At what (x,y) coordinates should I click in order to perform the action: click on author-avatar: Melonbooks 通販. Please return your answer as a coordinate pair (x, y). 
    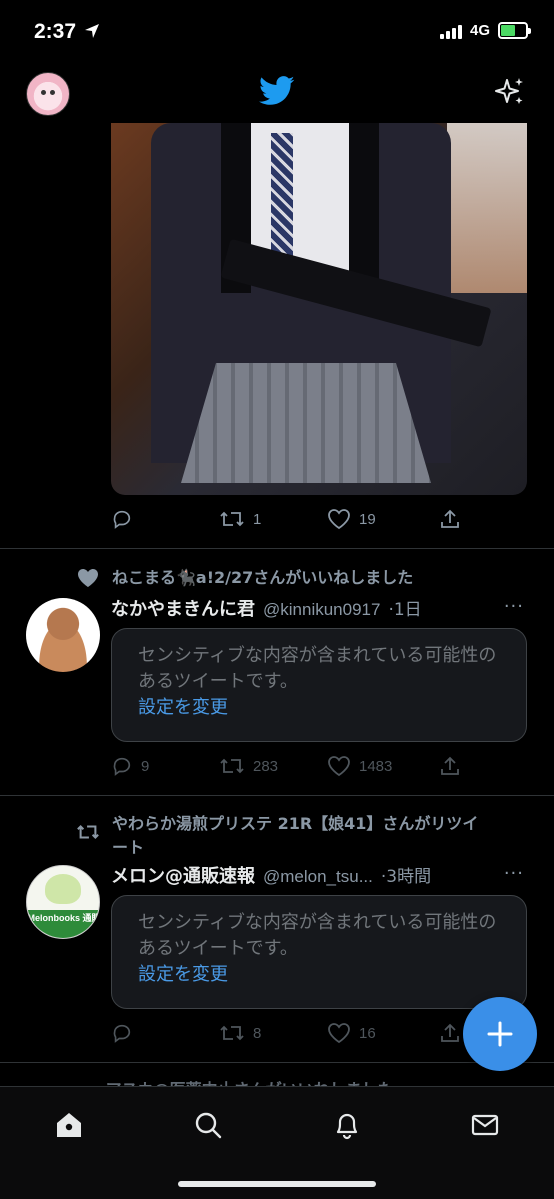
    Looking at the image, I should click on (63, 902).